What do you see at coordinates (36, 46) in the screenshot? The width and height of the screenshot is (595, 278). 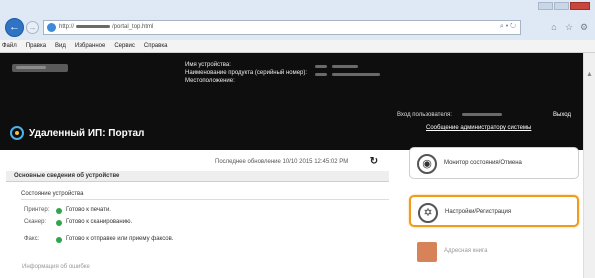 I see `menu-edit: Правка` at bounding box center [36, 46].